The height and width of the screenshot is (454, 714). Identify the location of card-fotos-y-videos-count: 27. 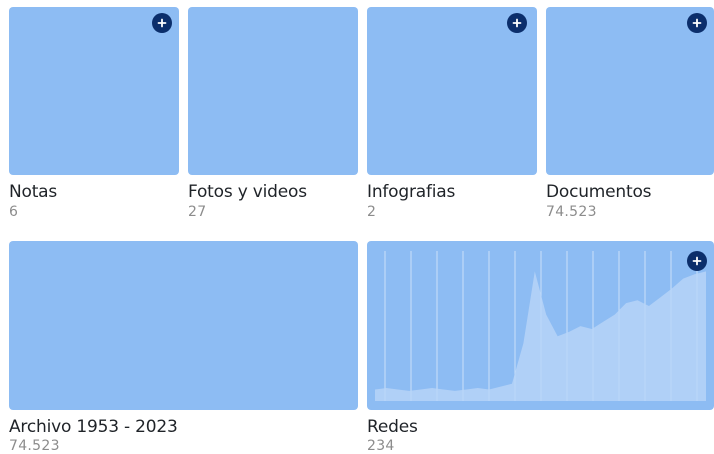
(197, 212).